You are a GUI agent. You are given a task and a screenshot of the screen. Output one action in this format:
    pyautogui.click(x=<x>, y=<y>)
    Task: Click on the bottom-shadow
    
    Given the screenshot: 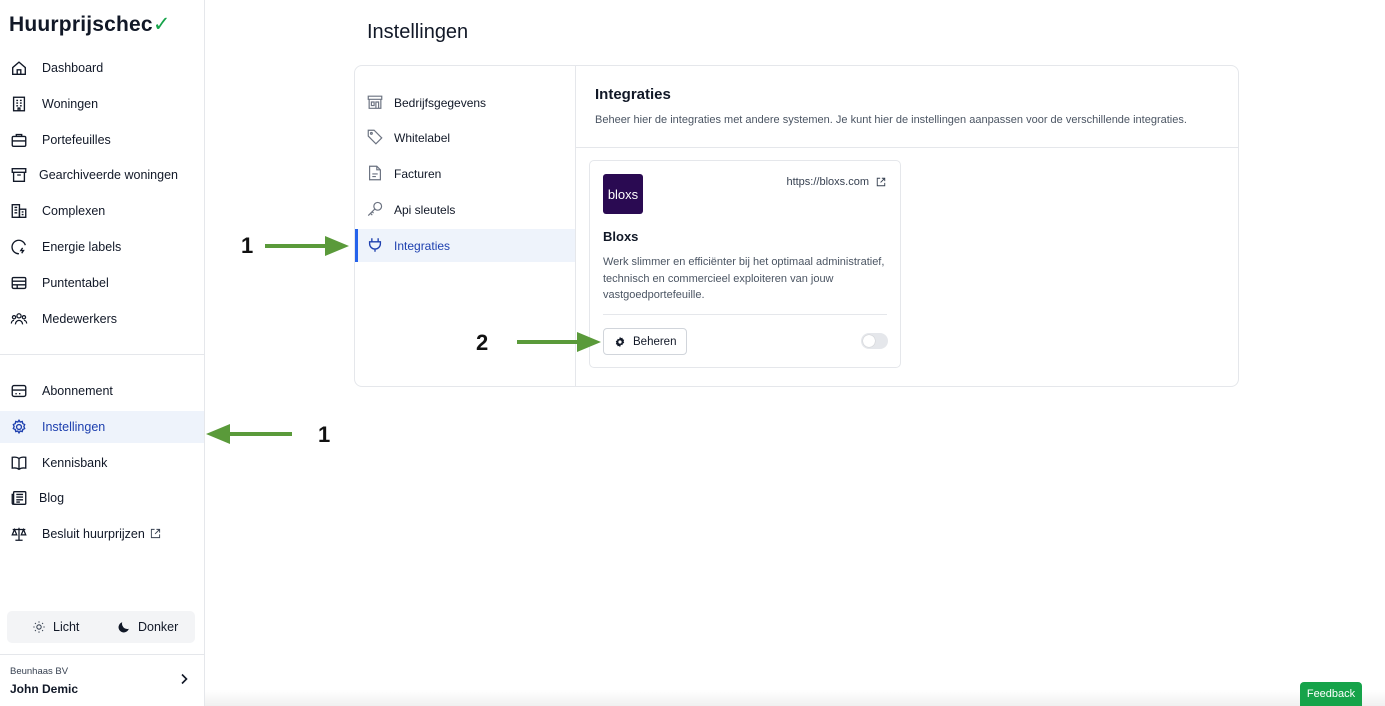 What is the action you would take?
    pyautogui.click(x=795, y=698)
    